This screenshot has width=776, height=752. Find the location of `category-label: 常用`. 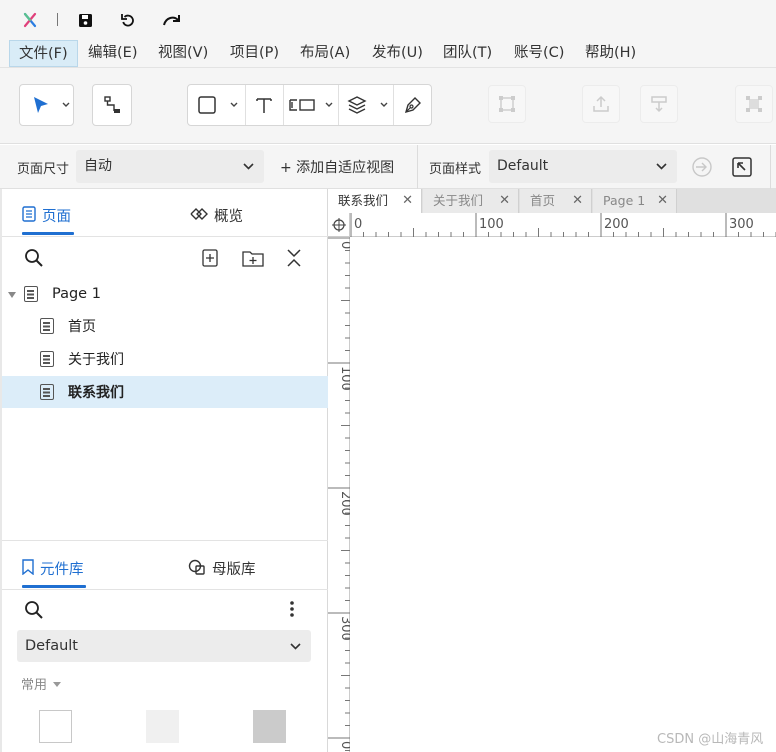

category-label: 常用 is located at coordinates (34, 685).